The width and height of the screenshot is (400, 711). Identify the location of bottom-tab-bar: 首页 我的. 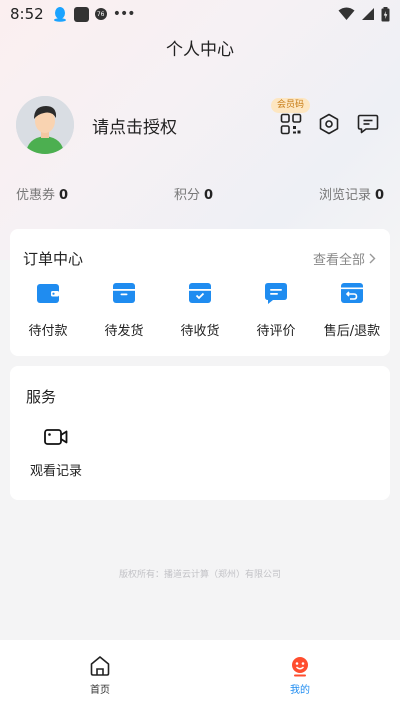
(200, 675).